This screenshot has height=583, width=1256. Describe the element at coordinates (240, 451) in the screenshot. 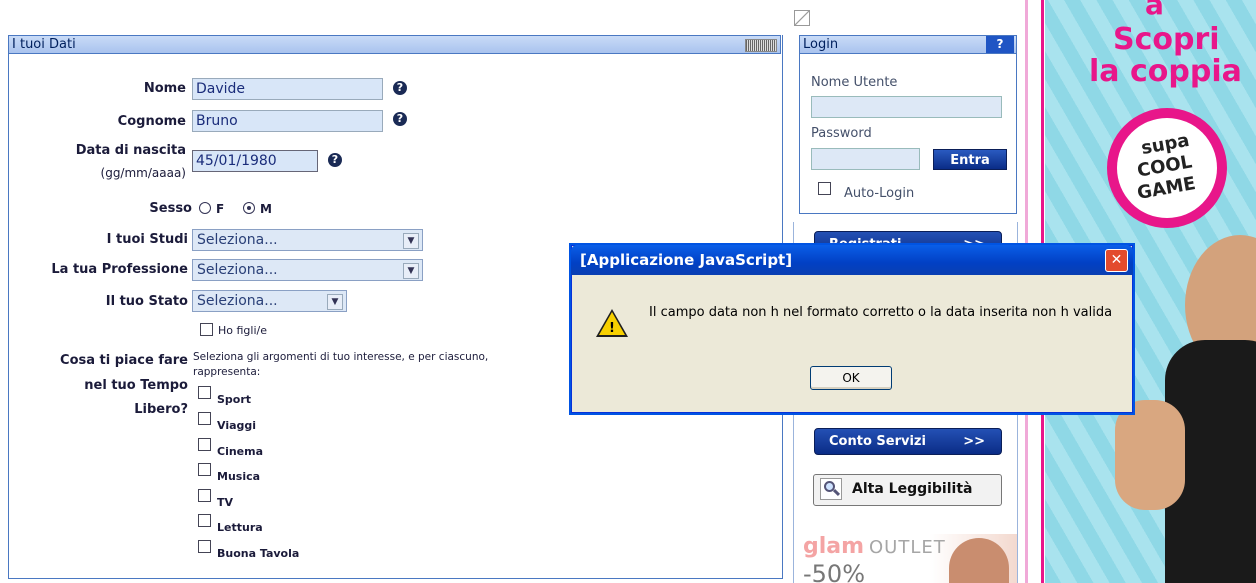

I see `interest-label: Cinema` at that location.